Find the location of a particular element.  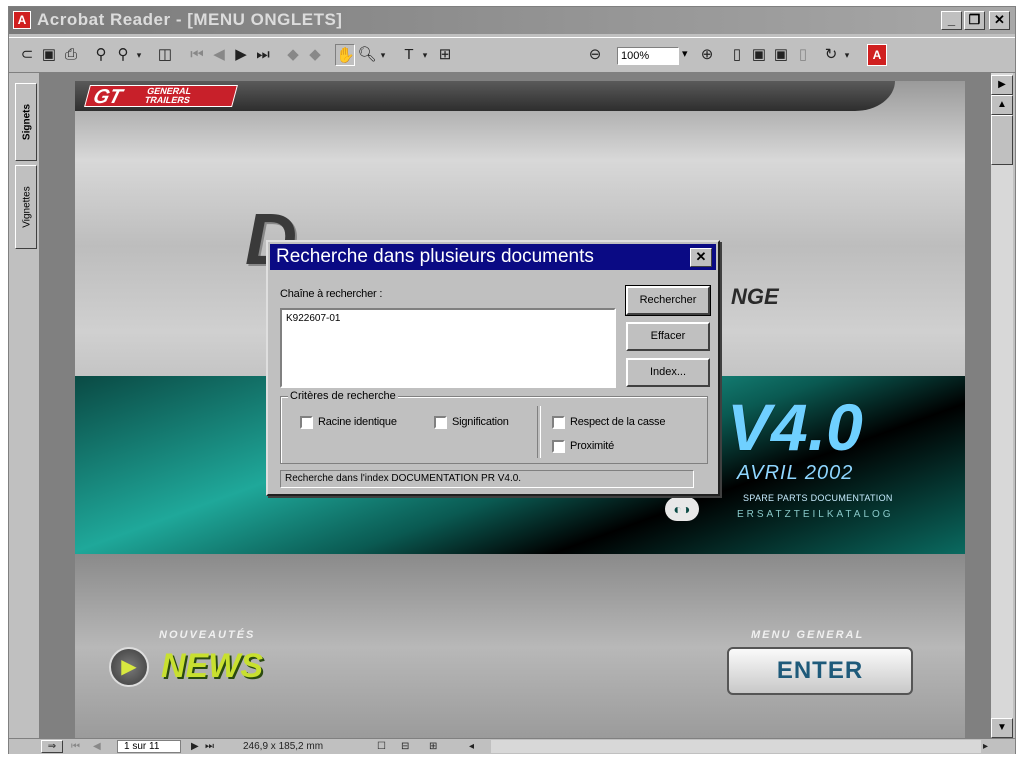

continuous-icon: ⊟ is located at coordinates (405, 746).